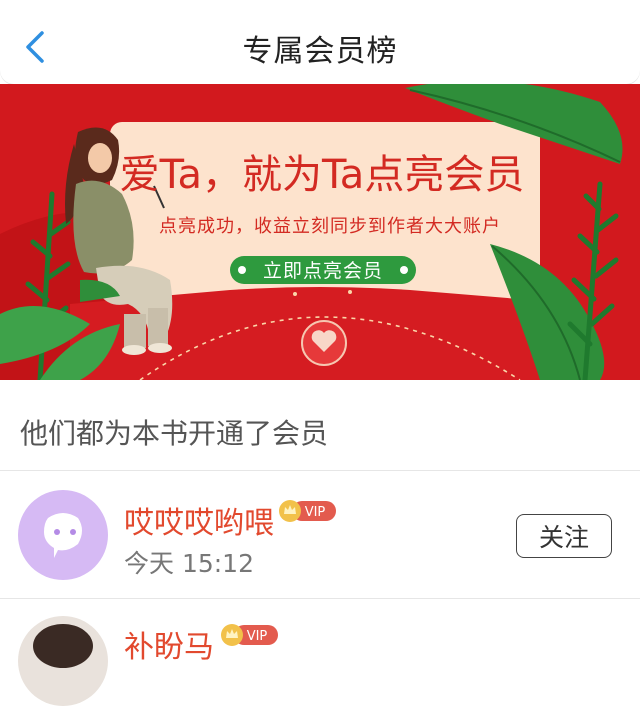  I want to click on follow-button: 关注, so click(564, 536).